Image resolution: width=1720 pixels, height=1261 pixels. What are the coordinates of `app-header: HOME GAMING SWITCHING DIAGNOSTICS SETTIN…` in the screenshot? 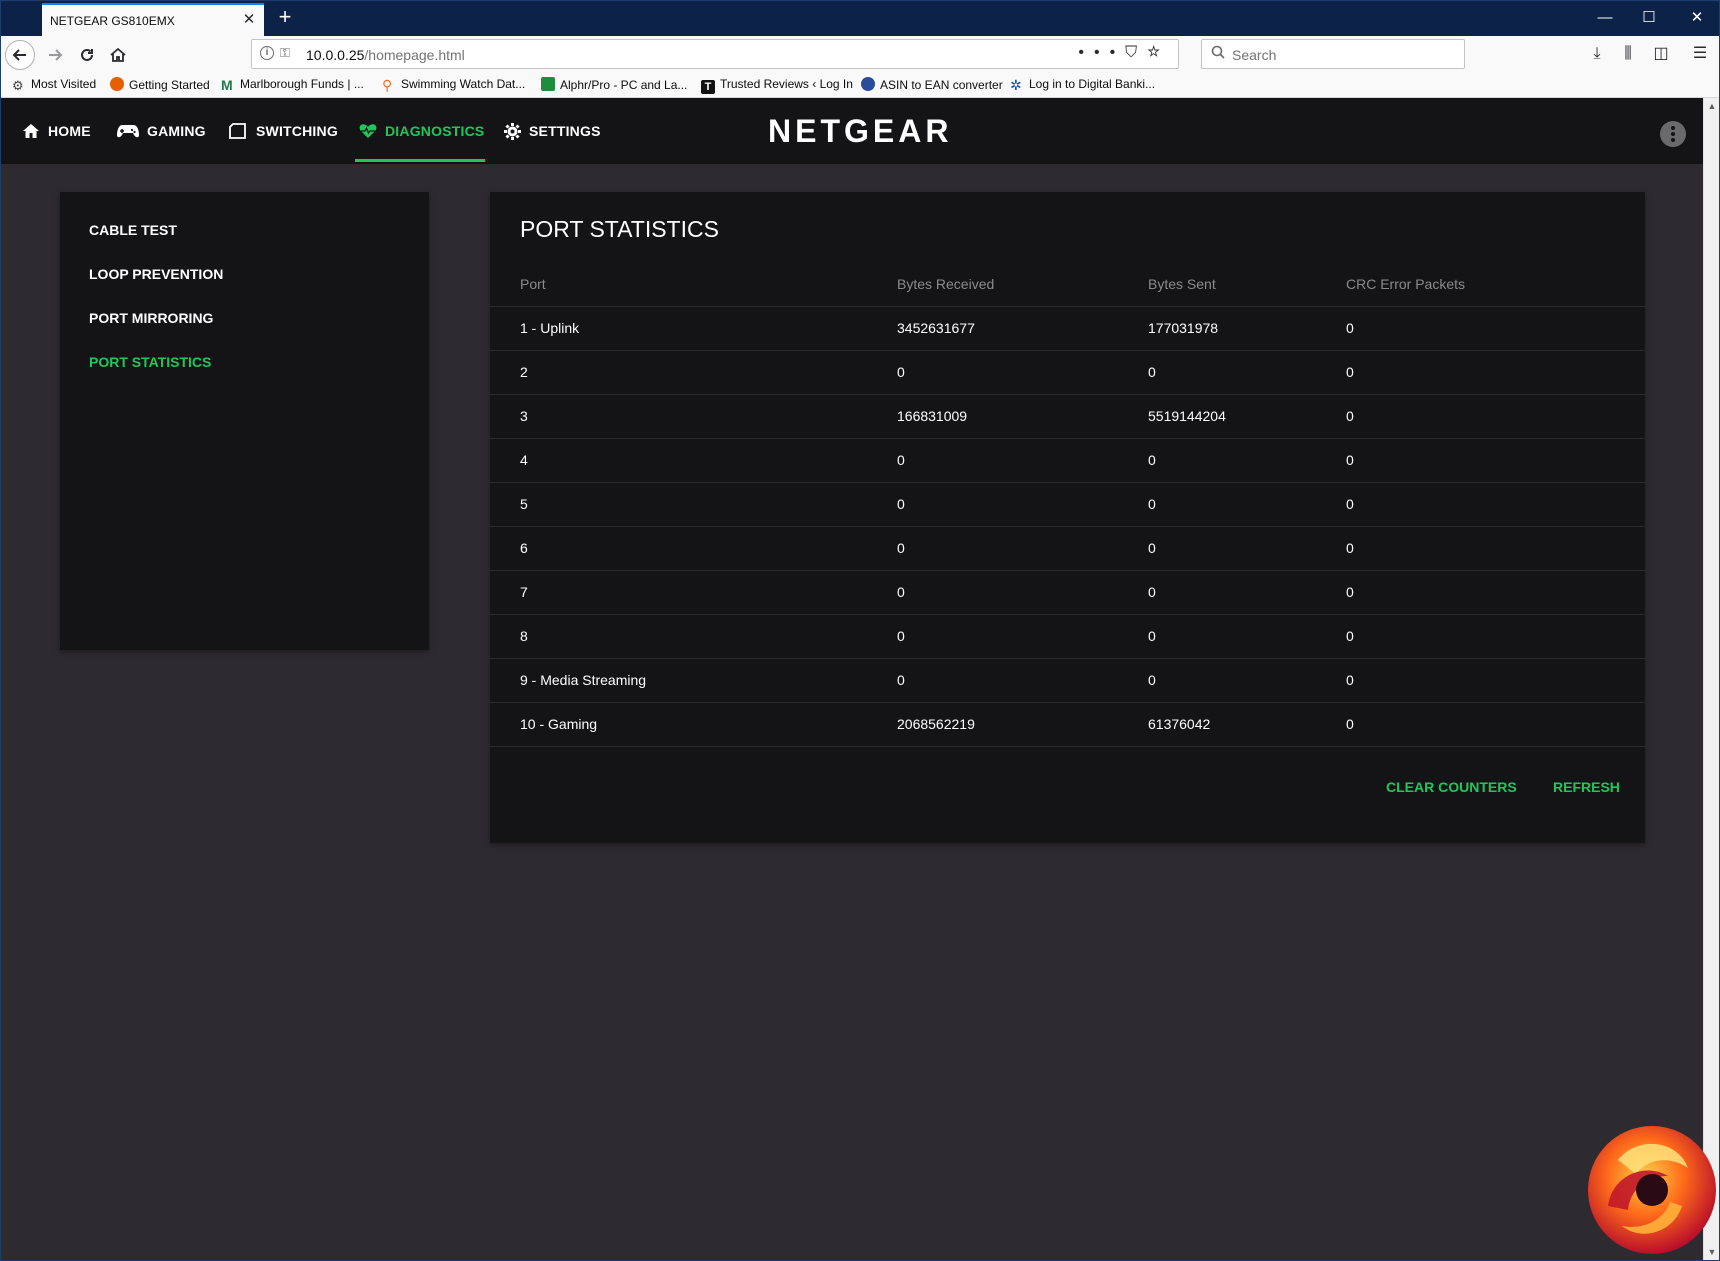 It's located at (851, 131).